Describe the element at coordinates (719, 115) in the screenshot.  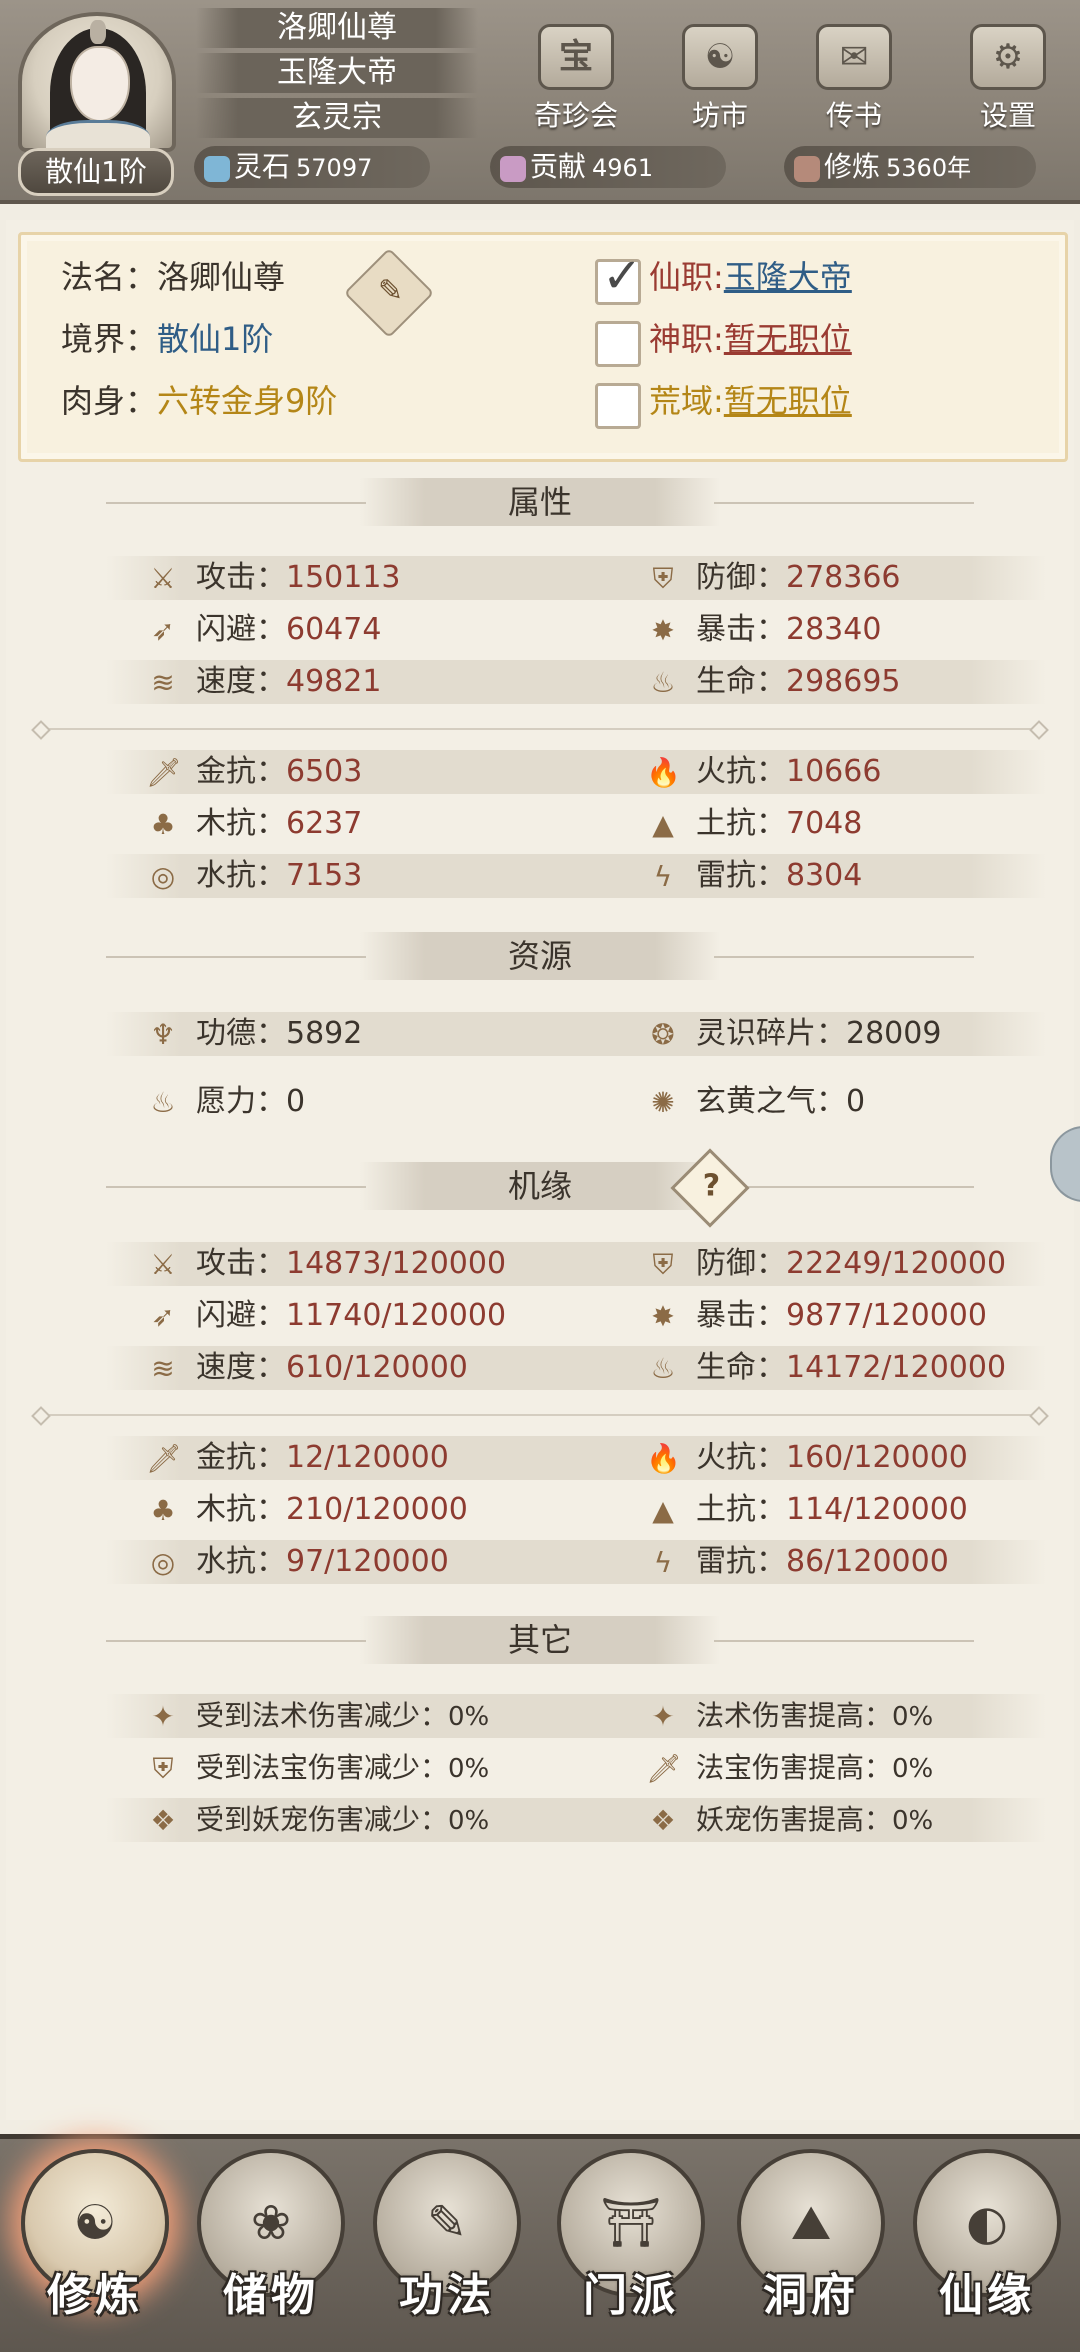
I see `market-label: 坊市` at that location.